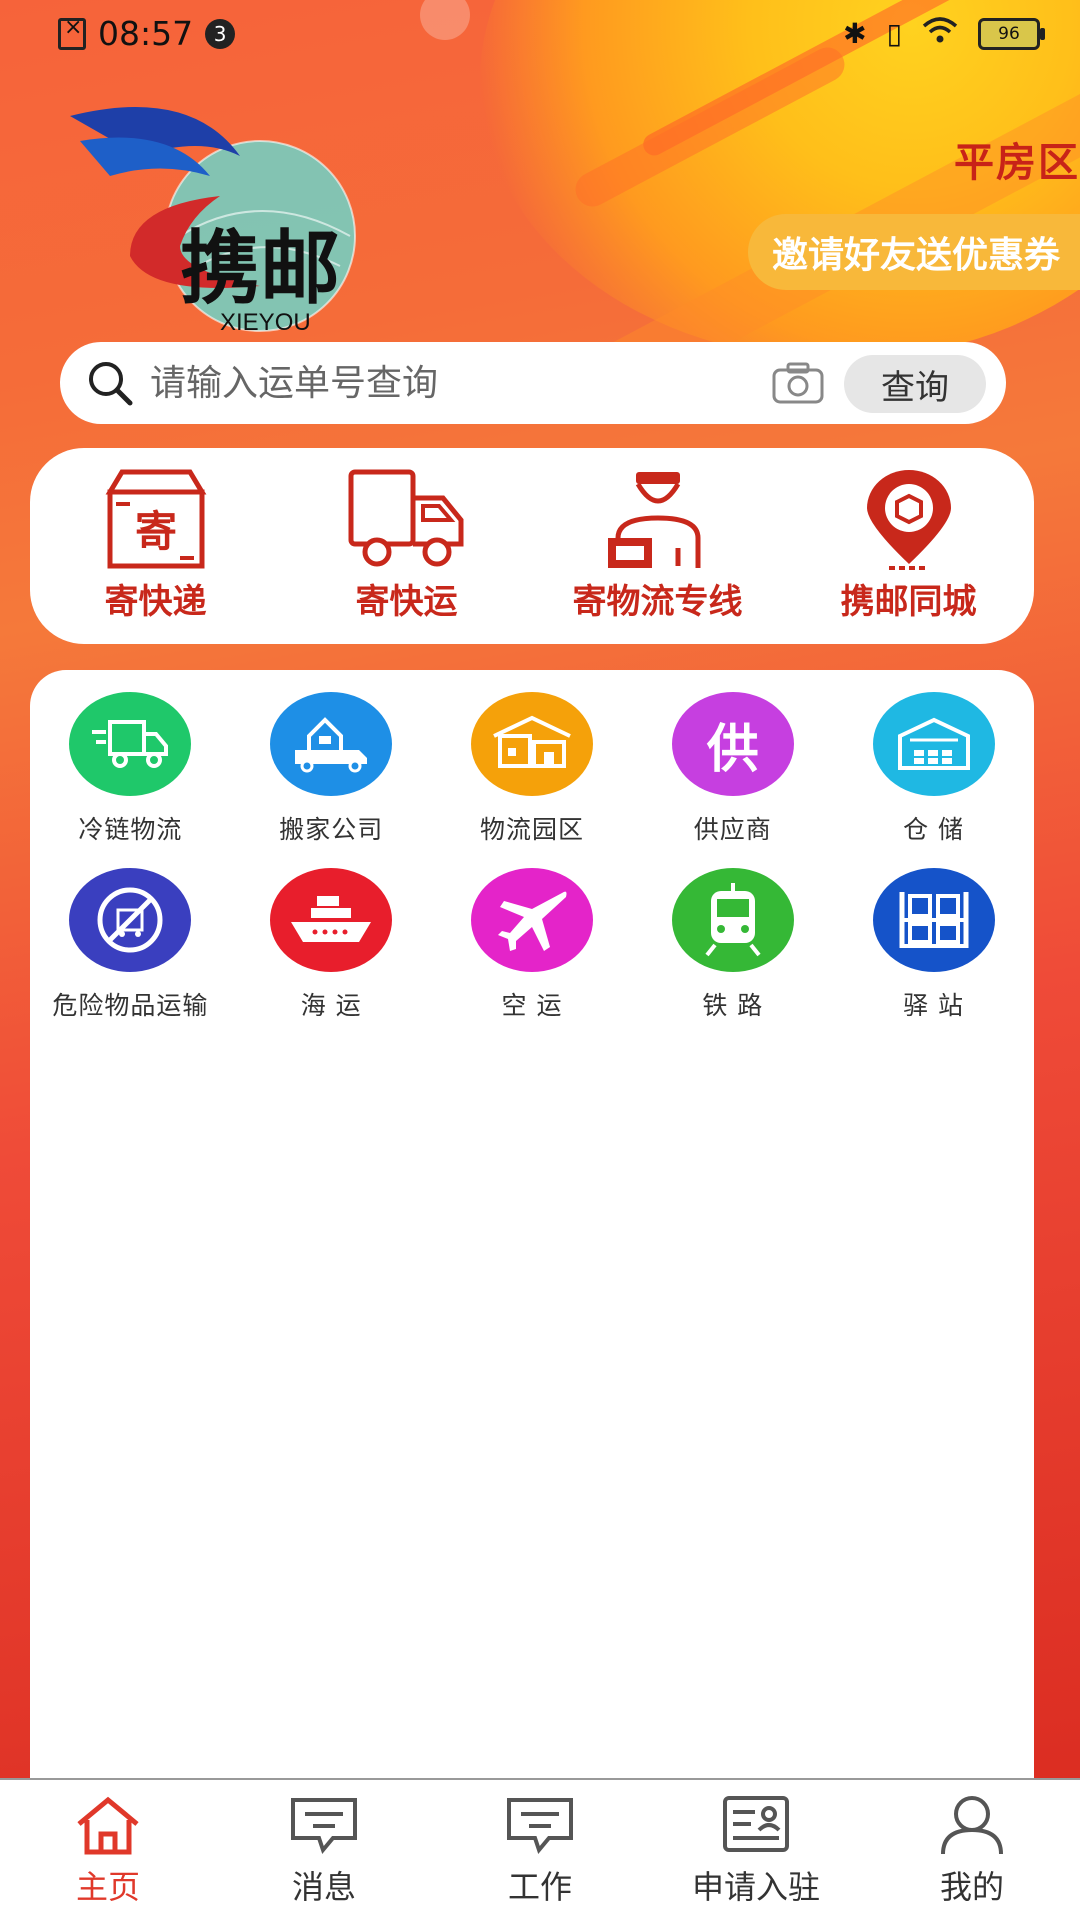 The width and height of the screenshot is (1080, 1920). Describe the element at coordinates (130, 829) in the screenshot. I see `feature-label: 冷链物流` at that location.